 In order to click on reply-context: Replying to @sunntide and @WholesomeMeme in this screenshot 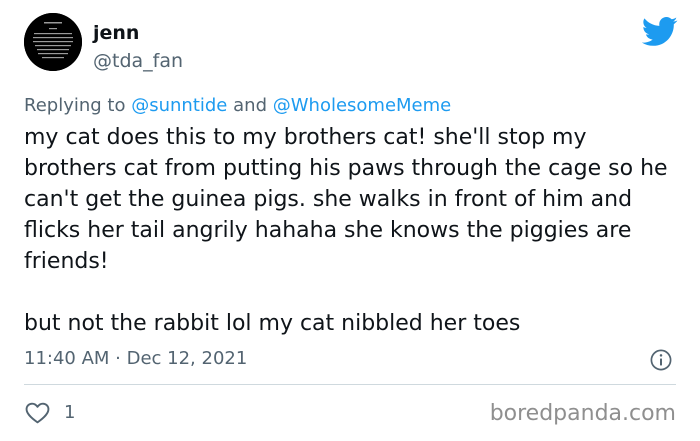, I will do `click(237, 106)`.